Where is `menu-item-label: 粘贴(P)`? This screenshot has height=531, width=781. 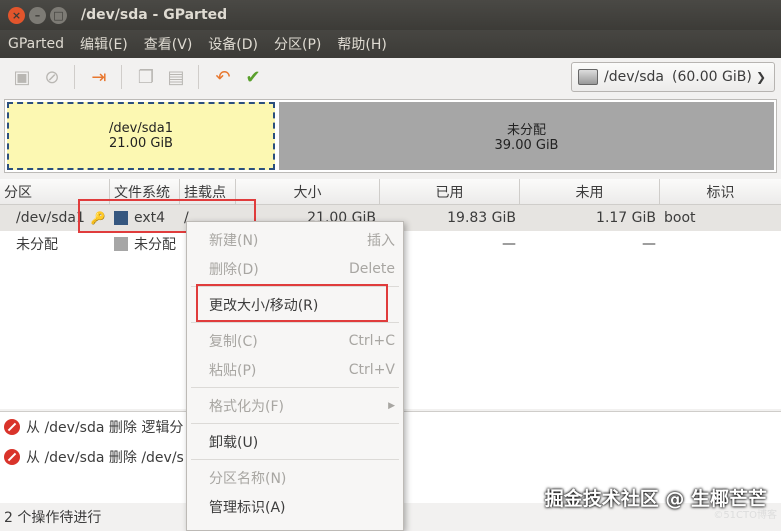
menu-item-label: 粘贴(P) is located at coordinates (233, 370).